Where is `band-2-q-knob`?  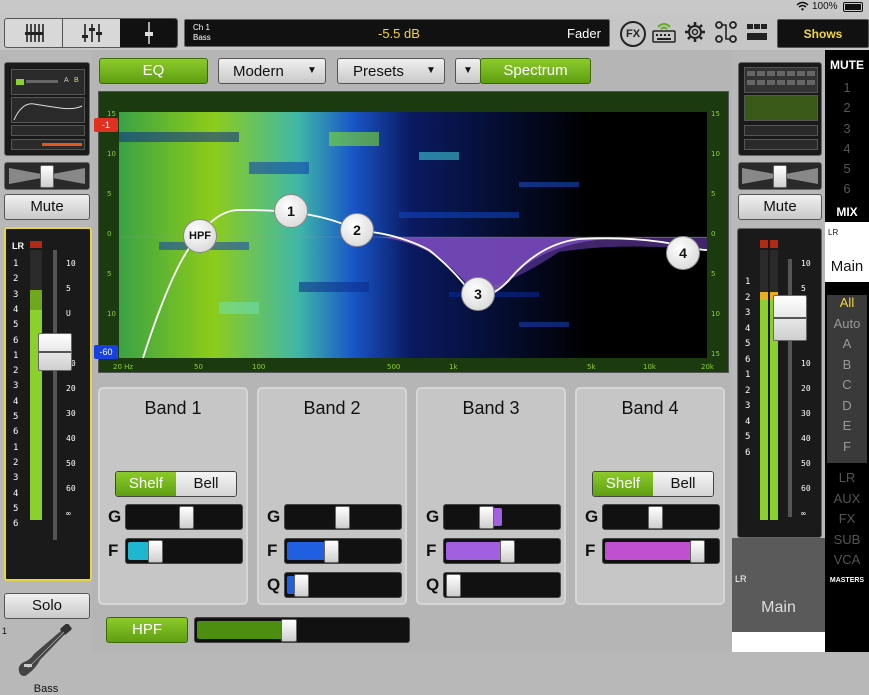
band-2-q-knob is located at coordinates (301, 585).